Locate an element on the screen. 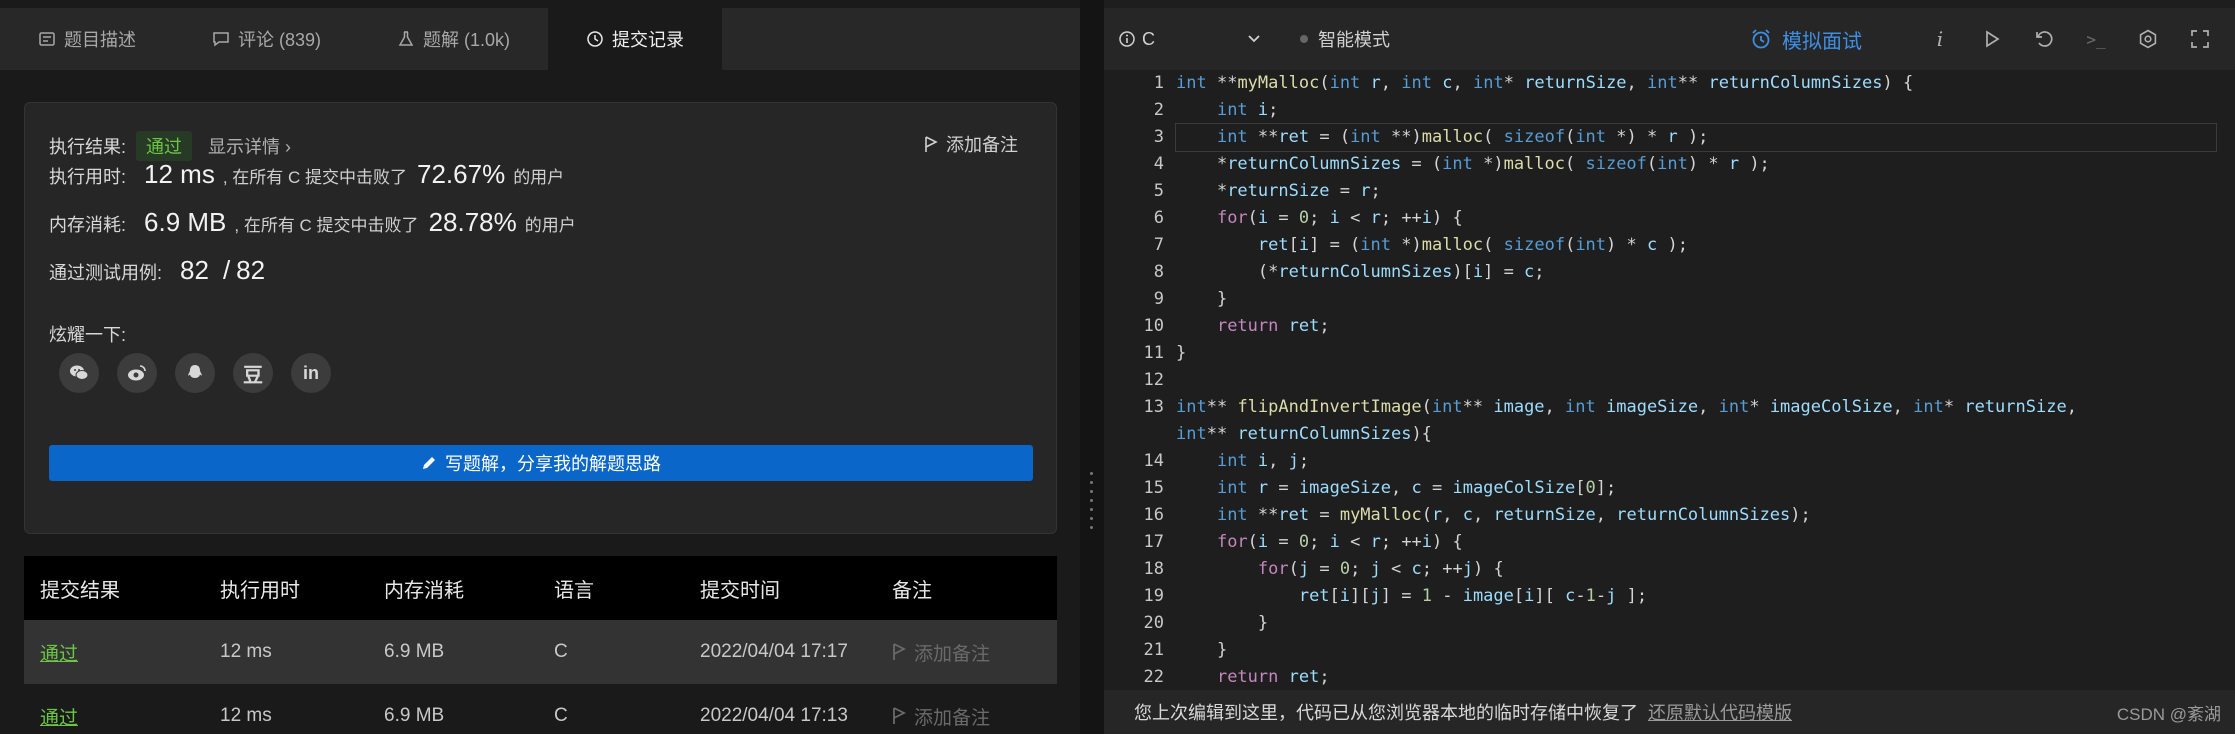 The image size is (2235, 734). col-language: 语言 is located at coordinates (574, 590).